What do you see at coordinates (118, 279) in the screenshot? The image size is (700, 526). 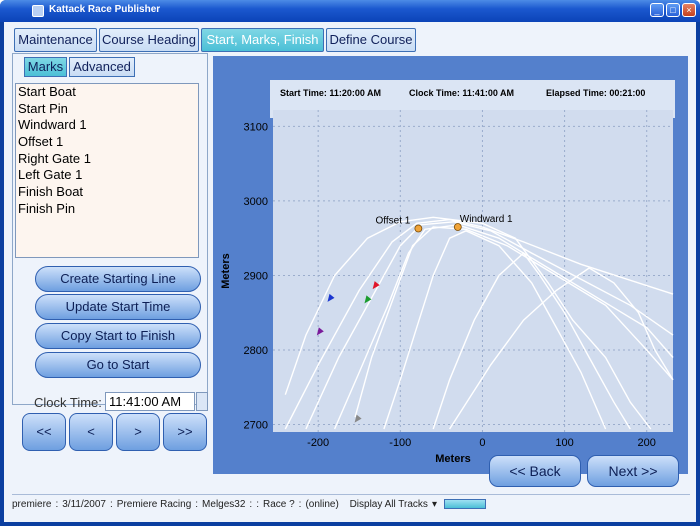 I see `create-starting-line-button: Create Starting Line` at bounding box center [118, 279].